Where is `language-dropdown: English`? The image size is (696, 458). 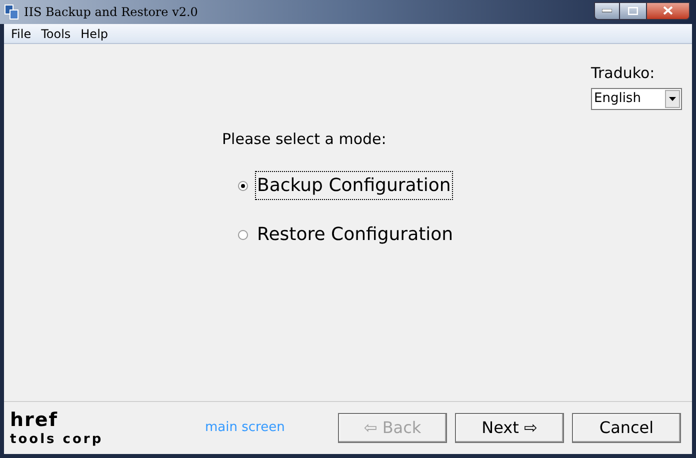 language-dropdown: English is located at coordinates (636, 99).